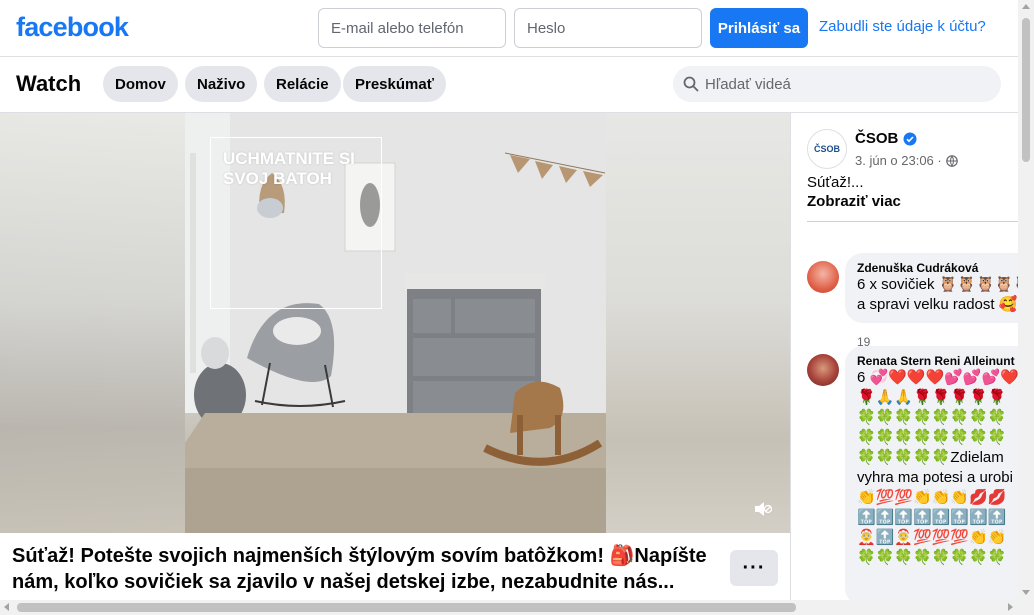 The width and height of the screenshot is (1034, 615). I want to click on password-field: Heslo, so click(608, 28).